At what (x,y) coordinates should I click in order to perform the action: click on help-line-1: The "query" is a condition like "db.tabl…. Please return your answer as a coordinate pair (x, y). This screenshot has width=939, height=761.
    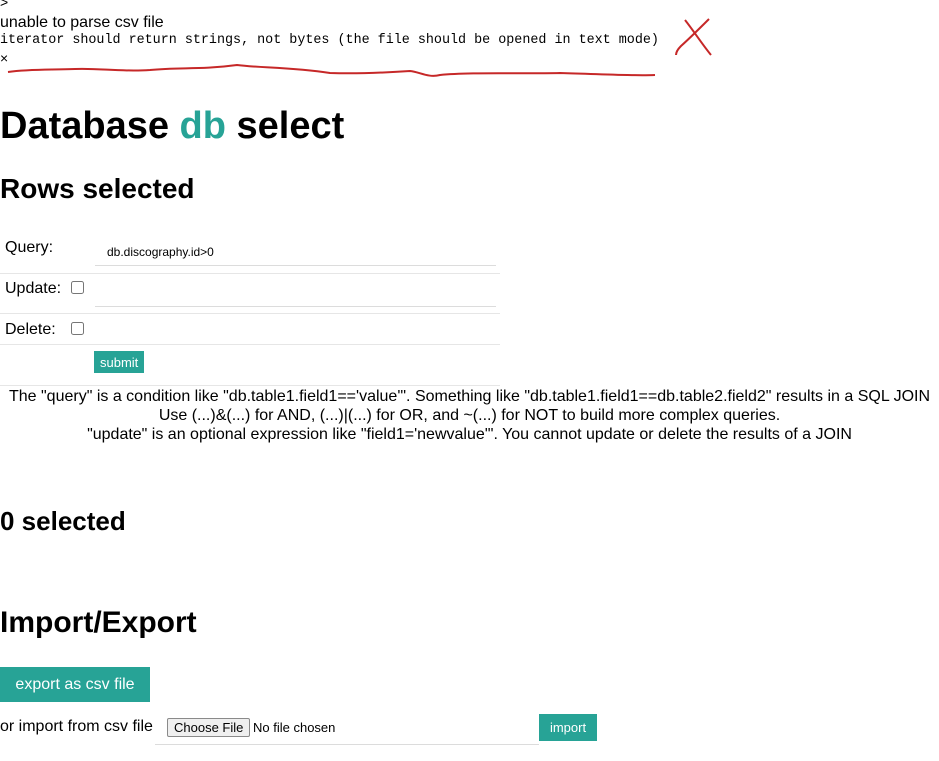
    Looking at the image, I should click on (469, 396).